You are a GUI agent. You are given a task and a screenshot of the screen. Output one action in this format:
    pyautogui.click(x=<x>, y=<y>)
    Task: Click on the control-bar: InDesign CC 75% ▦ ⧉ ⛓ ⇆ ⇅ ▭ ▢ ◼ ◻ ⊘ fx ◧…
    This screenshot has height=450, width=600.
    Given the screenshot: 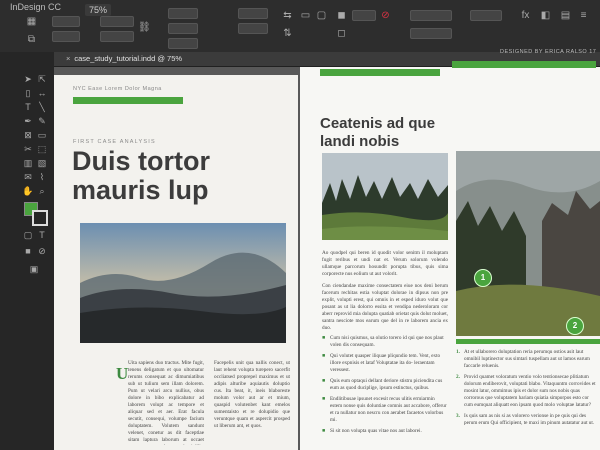 What is the action you would take?
    pyautogui.click(x=300, y=26)
    